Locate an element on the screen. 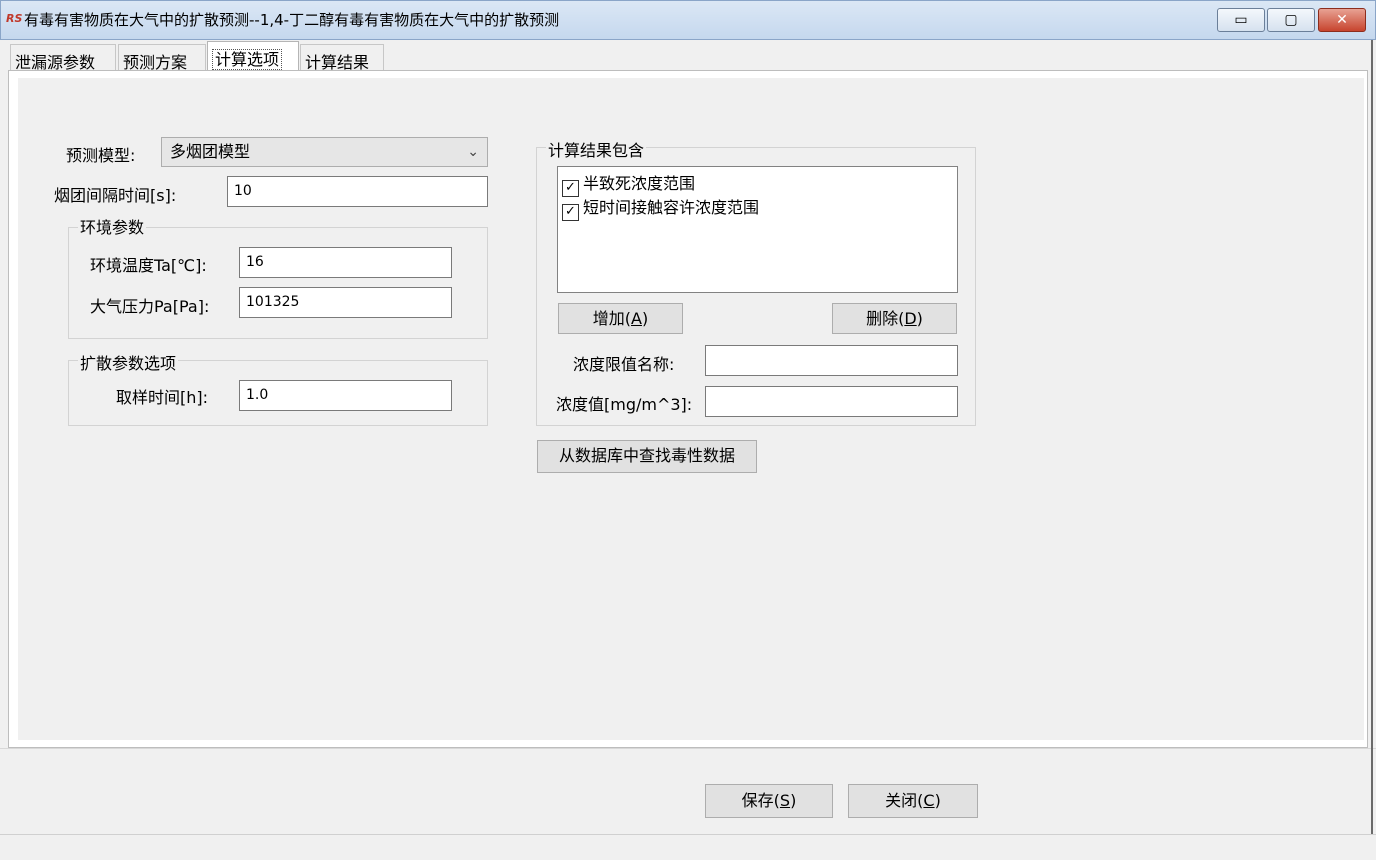  delete-button: 删除(D) is located at coordinates (894, 318).